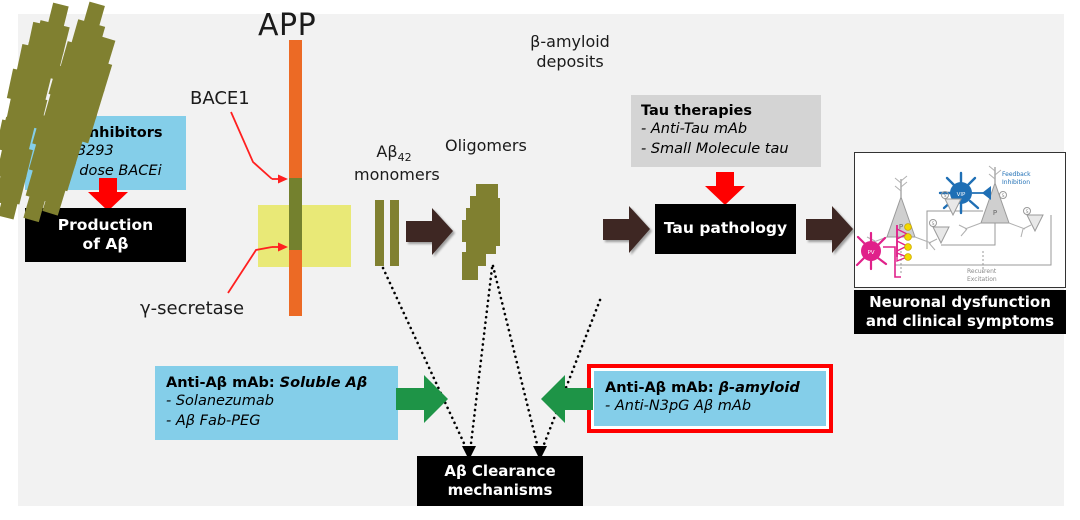 The width and height of the screenshot is (1080, 520). What do you see at coordinates (500, 490) in the screenshot?
I see `clearance-line2: mechanisms` at bounding box center [500, 490].